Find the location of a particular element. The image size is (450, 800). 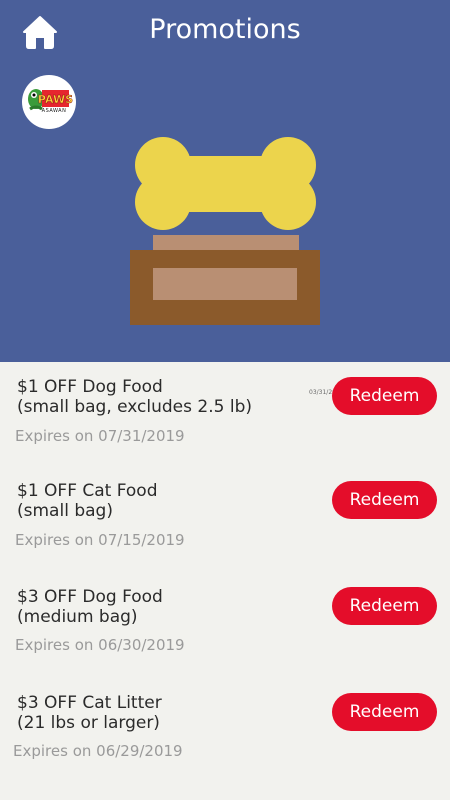

logo-graphic: PAWS is located at coordinates (50, 100).